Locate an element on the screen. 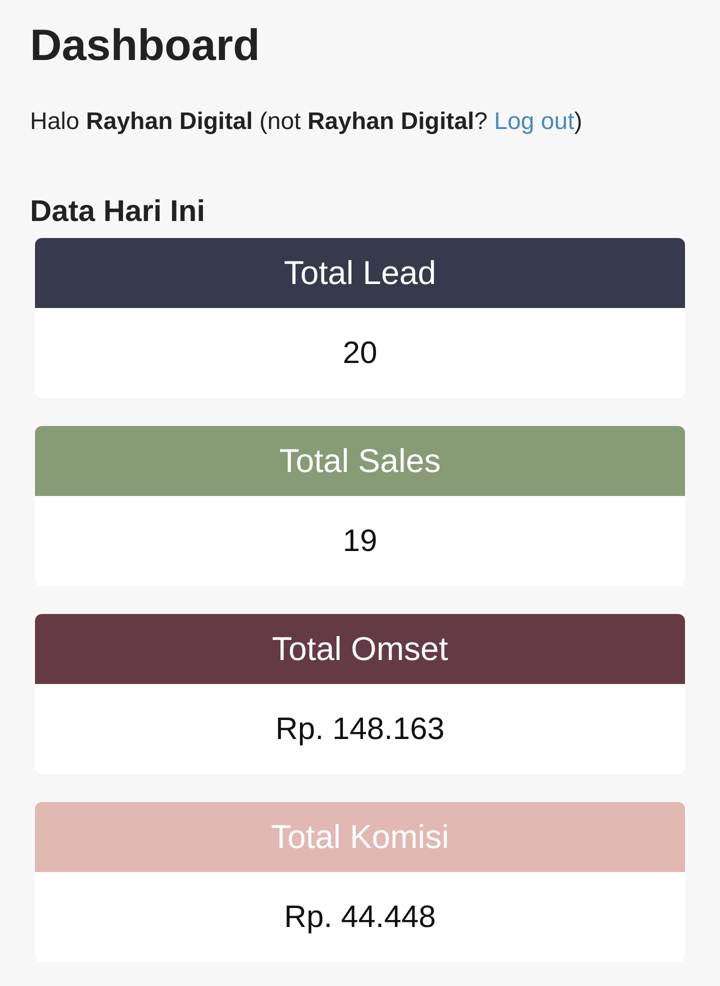 The width and height of the screenshot is (720, 986). card-value: 19 is located at coordinates (360, 541).